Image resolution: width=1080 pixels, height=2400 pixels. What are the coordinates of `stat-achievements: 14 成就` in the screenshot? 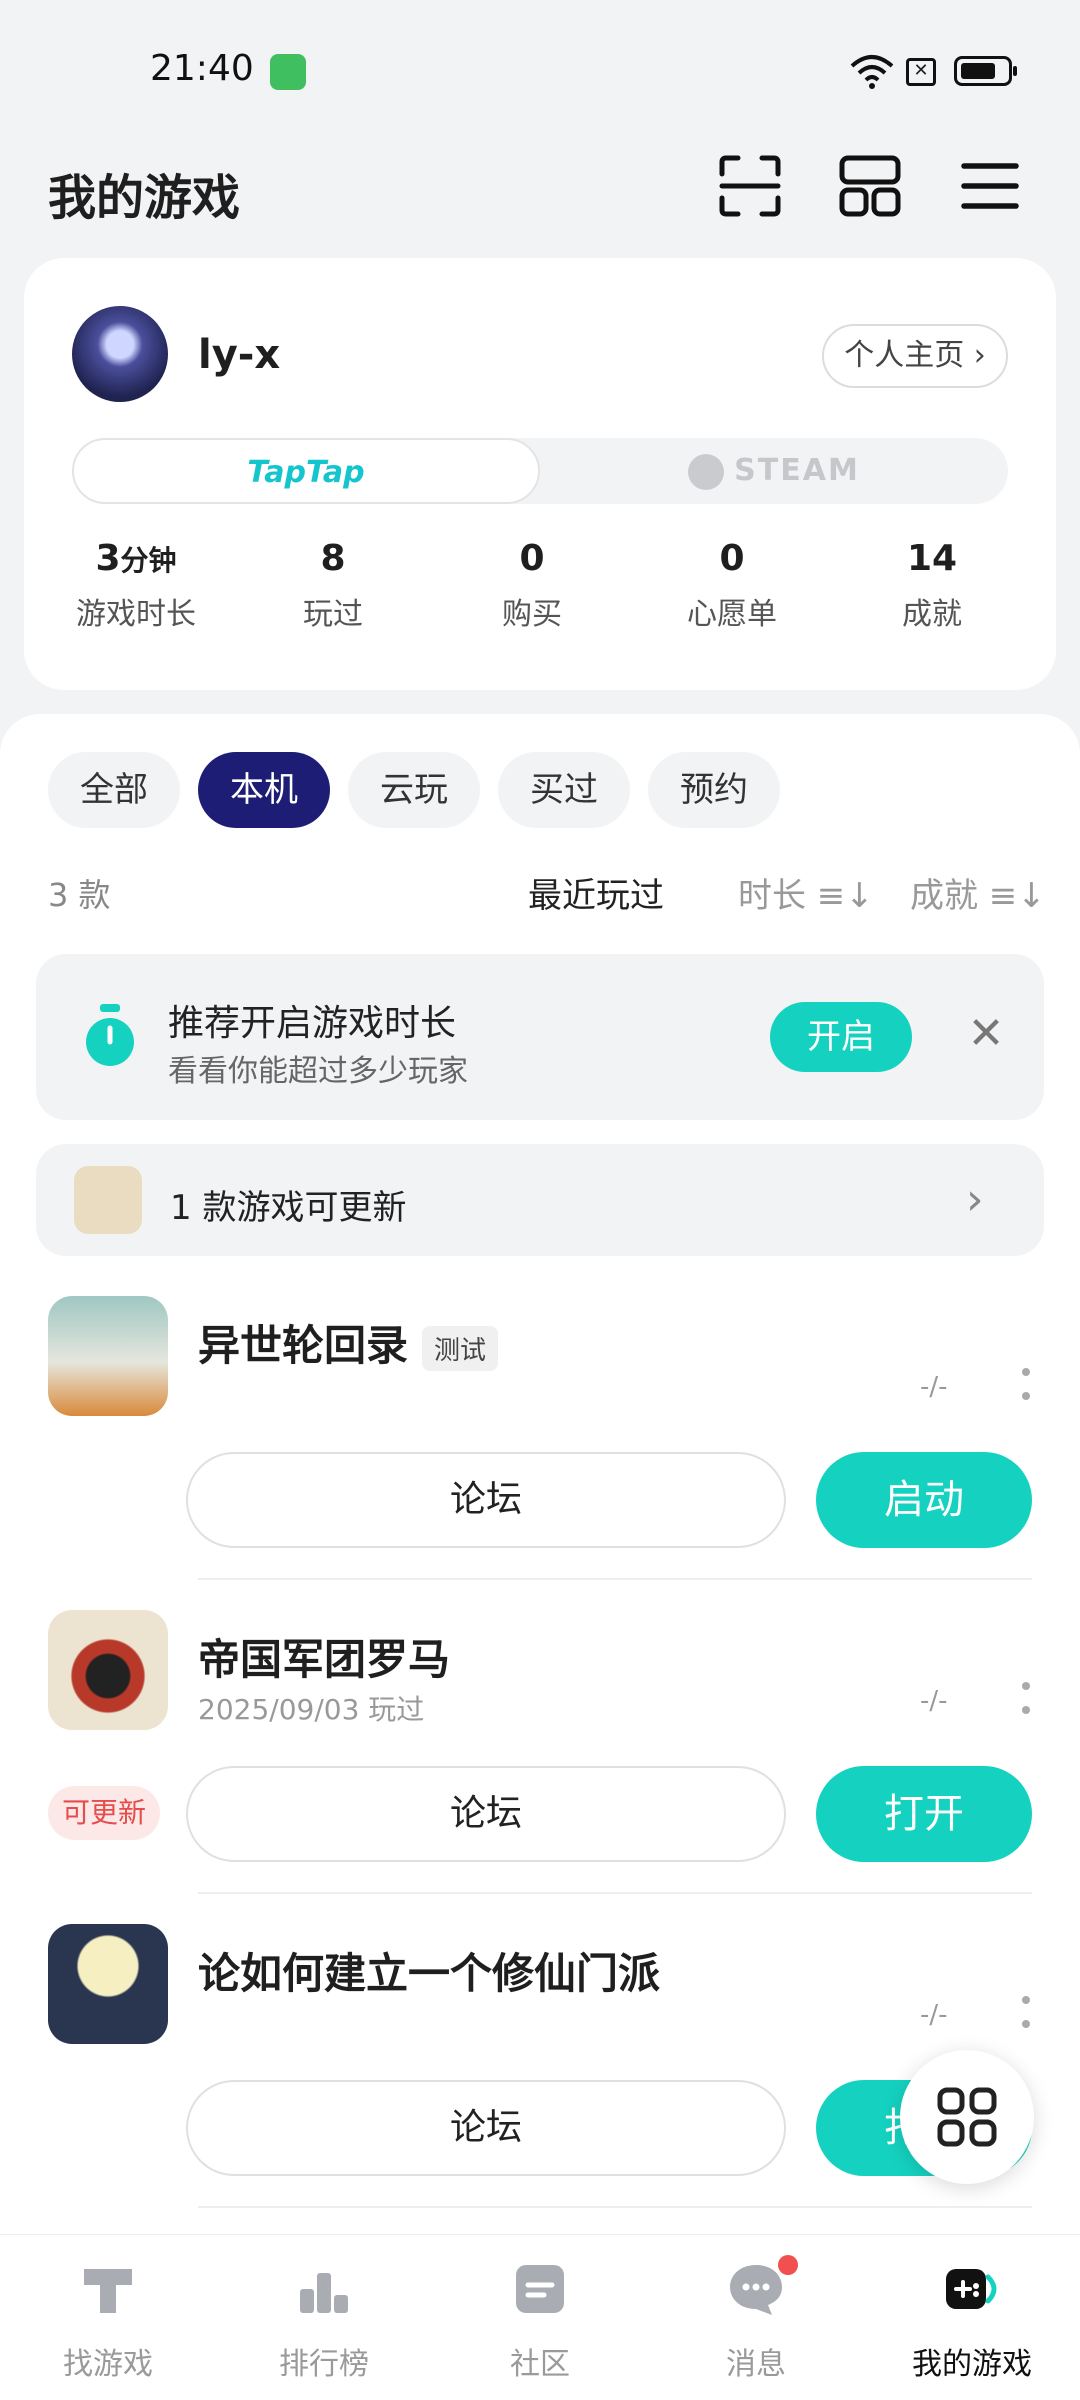 It's located at (932, 585).